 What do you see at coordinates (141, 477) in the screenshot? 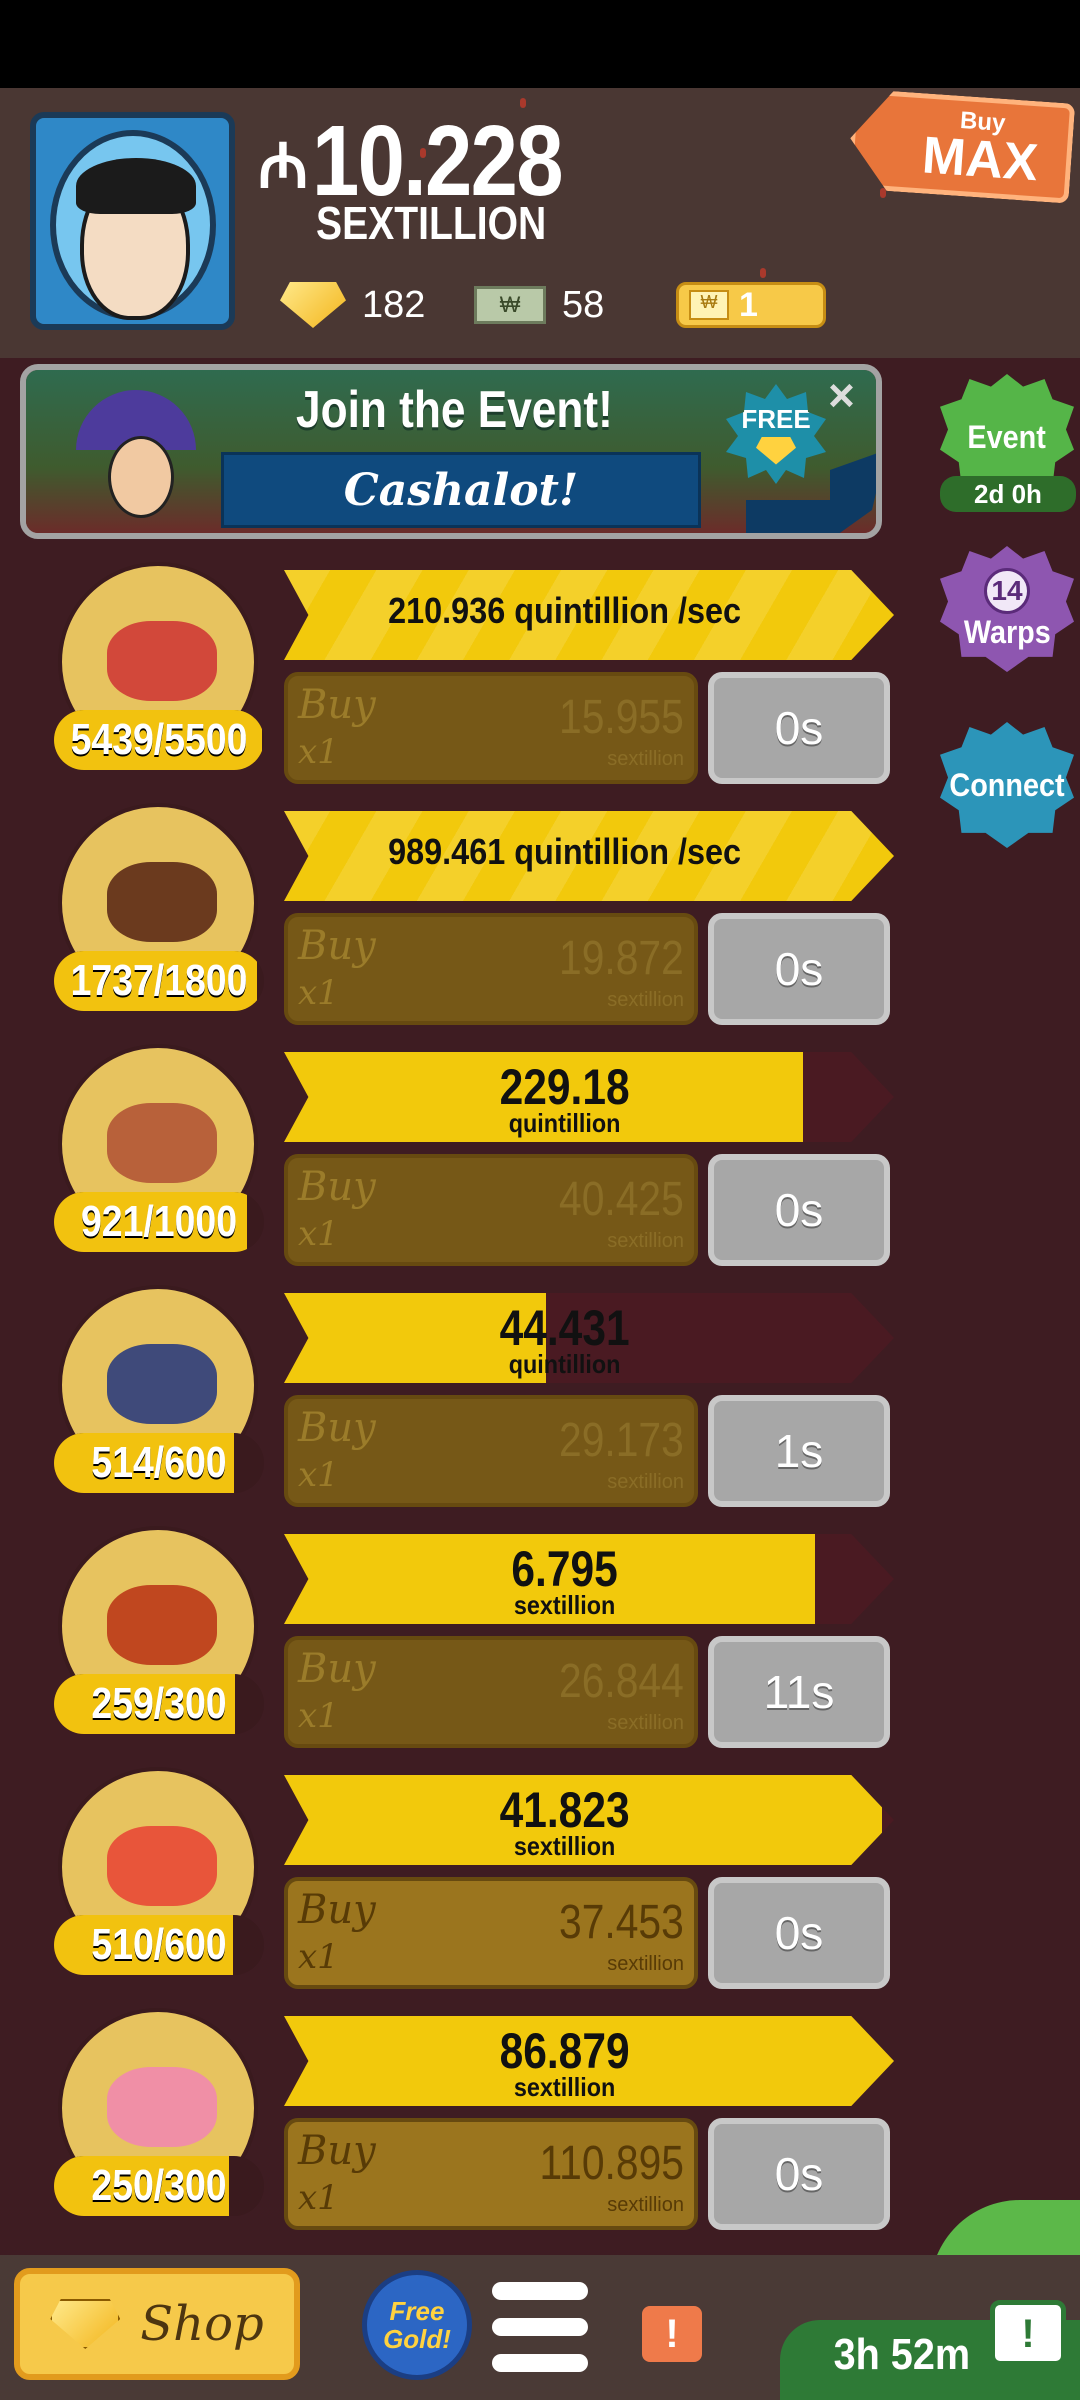
I see `jester-head-graphic` at bounding box center [141, 477].